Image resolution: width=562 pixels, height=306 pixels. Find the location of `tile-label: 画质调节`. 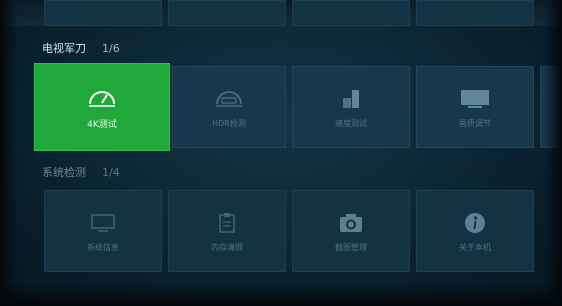

tile-label: 画质调节 is located at coordinates (475, 123).